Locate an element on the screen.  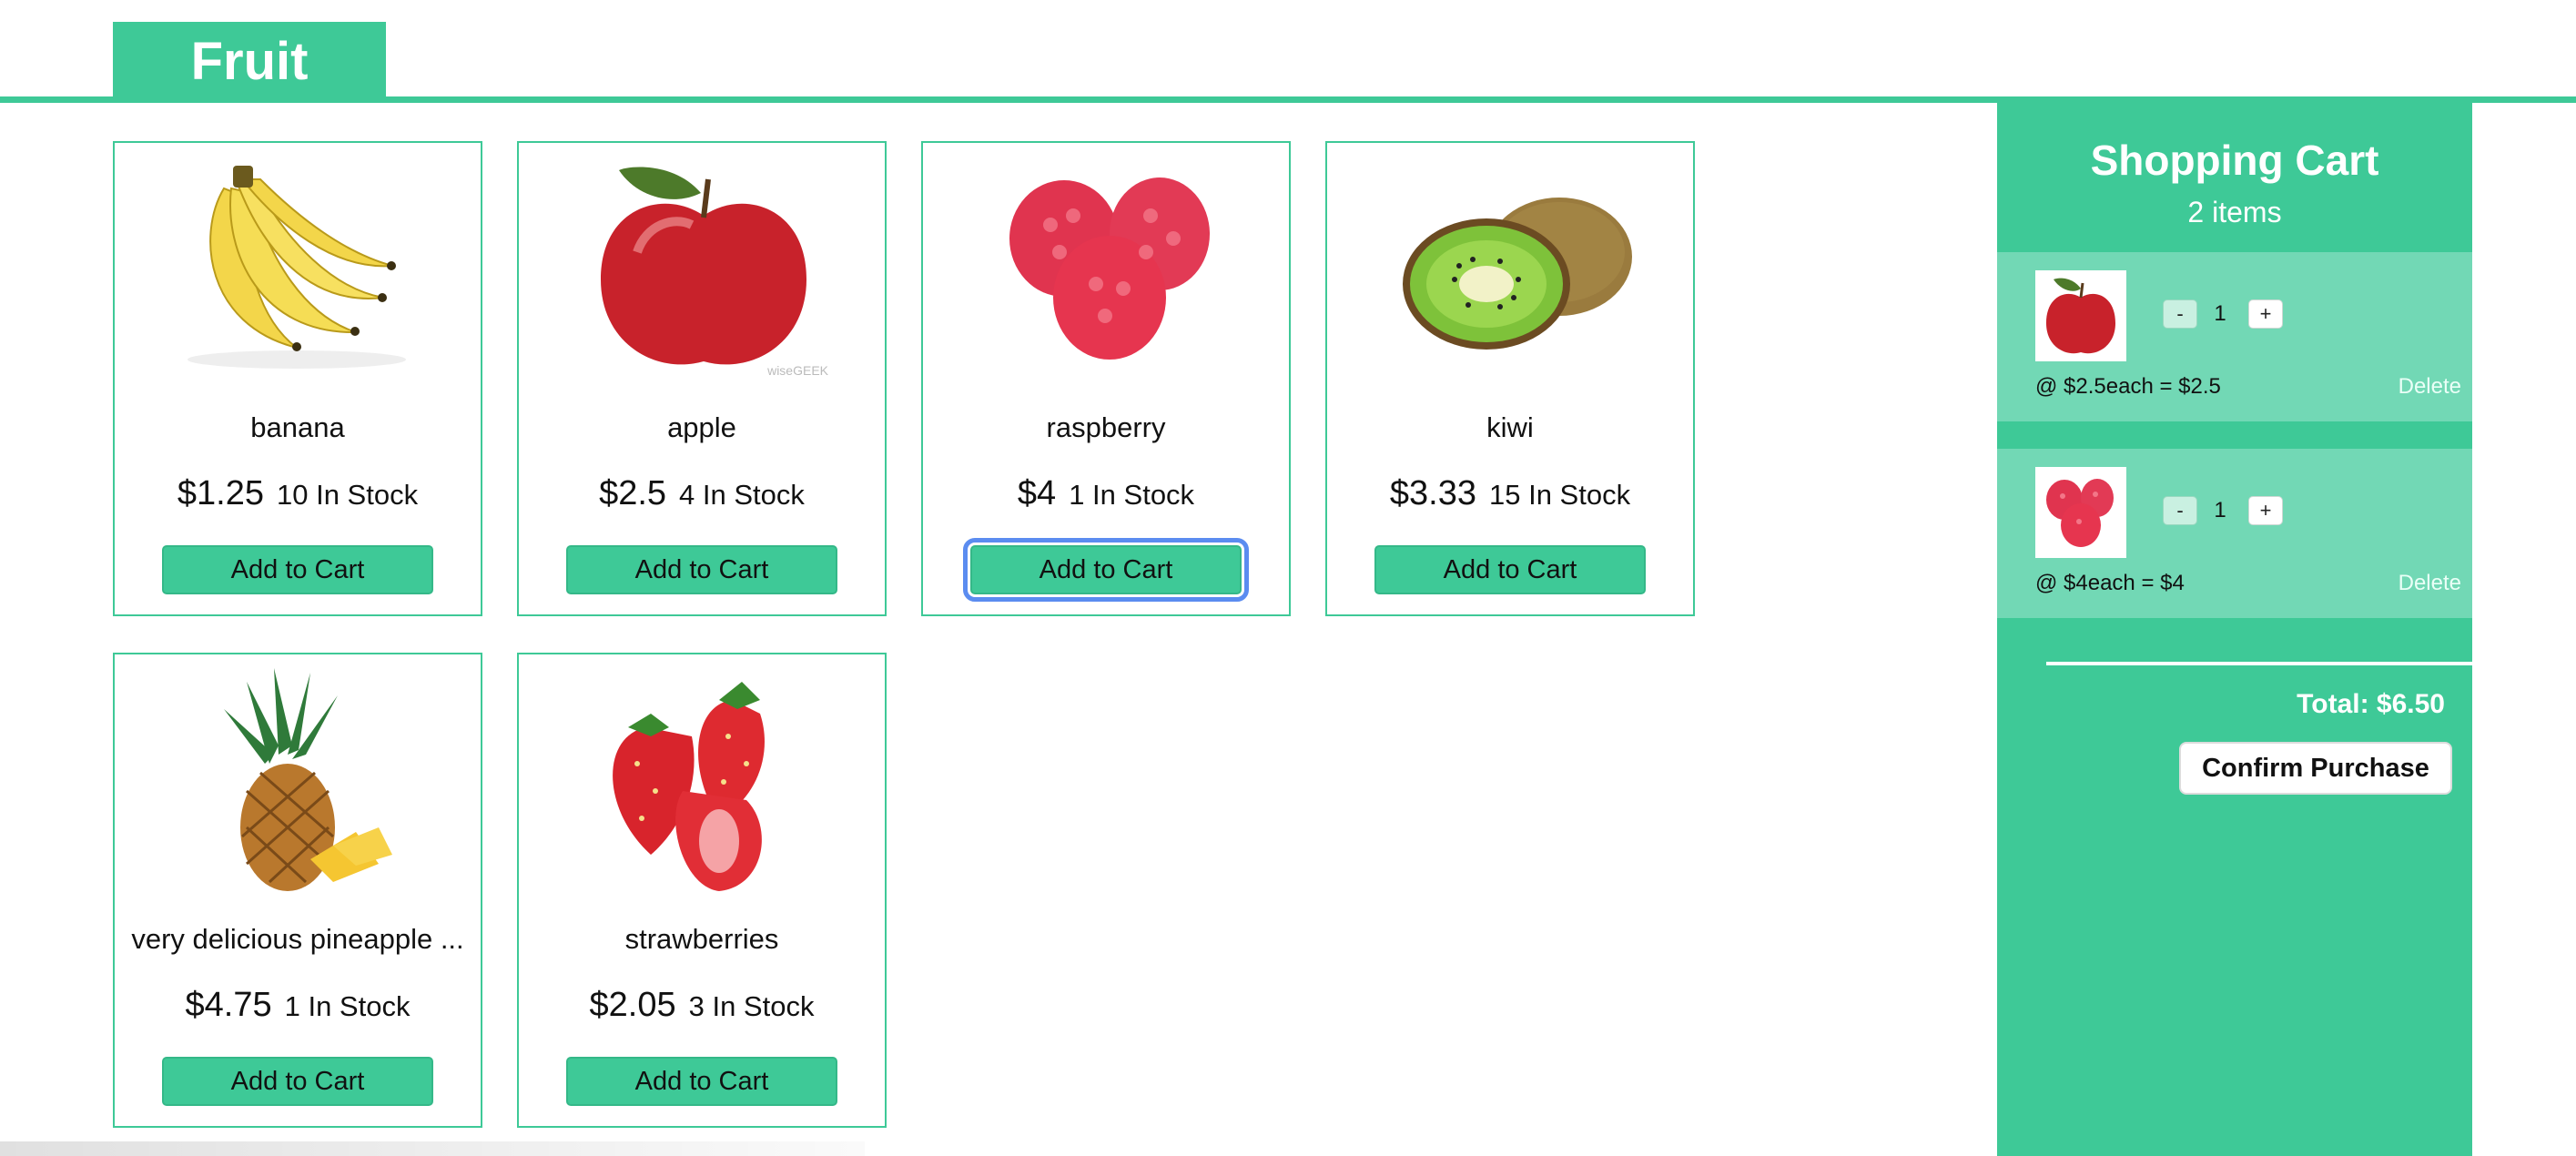
product-name: apple is located at coordinates (701, 427).